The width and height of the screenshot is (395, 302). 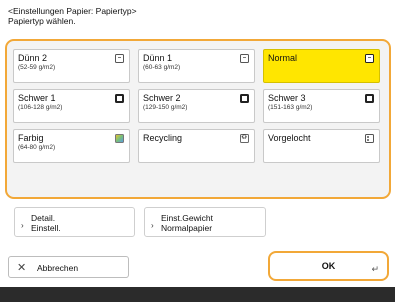 I want to click on enter-icon: ↵, so click(x=375, y=269).